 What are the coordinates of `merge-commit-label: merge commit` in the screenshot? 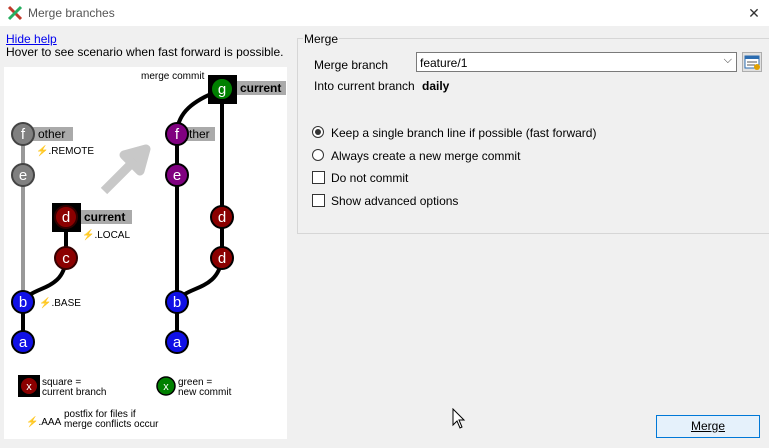 It's located at (173, 76).